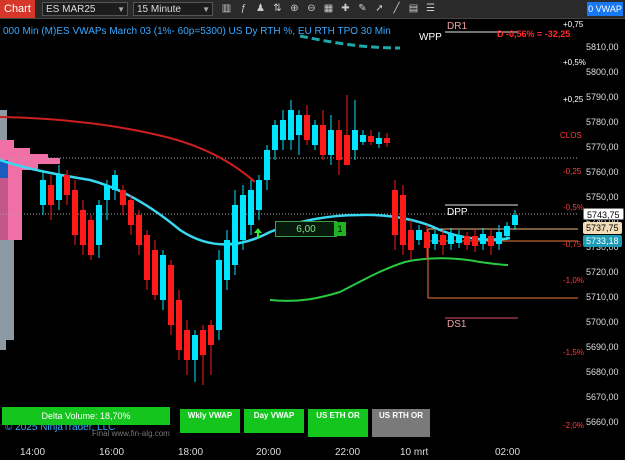  I want to click on range-box-value: 6,00, so click(306, 229).